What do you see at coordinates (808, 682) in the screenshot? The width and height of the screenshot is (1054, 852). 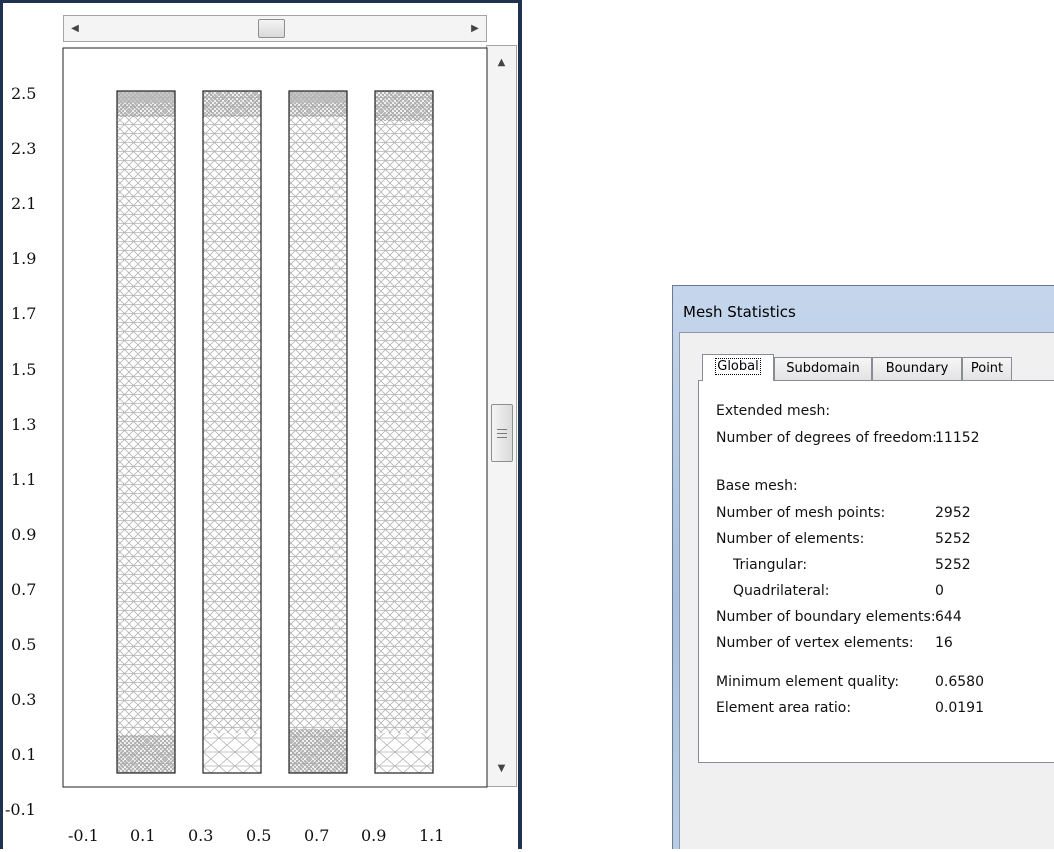 I see `min-quality-label: Minimum element quality:` at bounding box center [808, 682].